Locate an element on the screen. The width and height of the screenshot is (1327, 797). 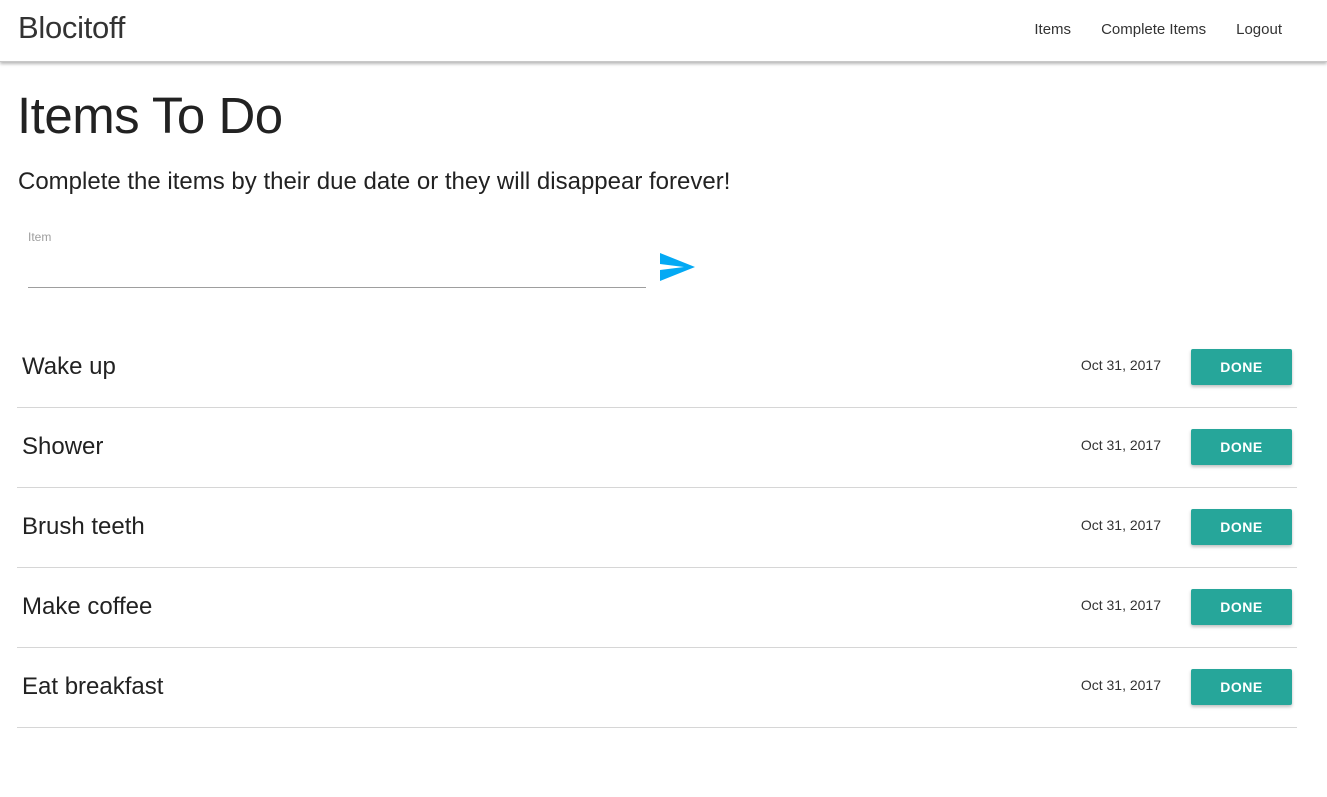
brand-logo: Blocitoff is located at coordinates (71, 28).